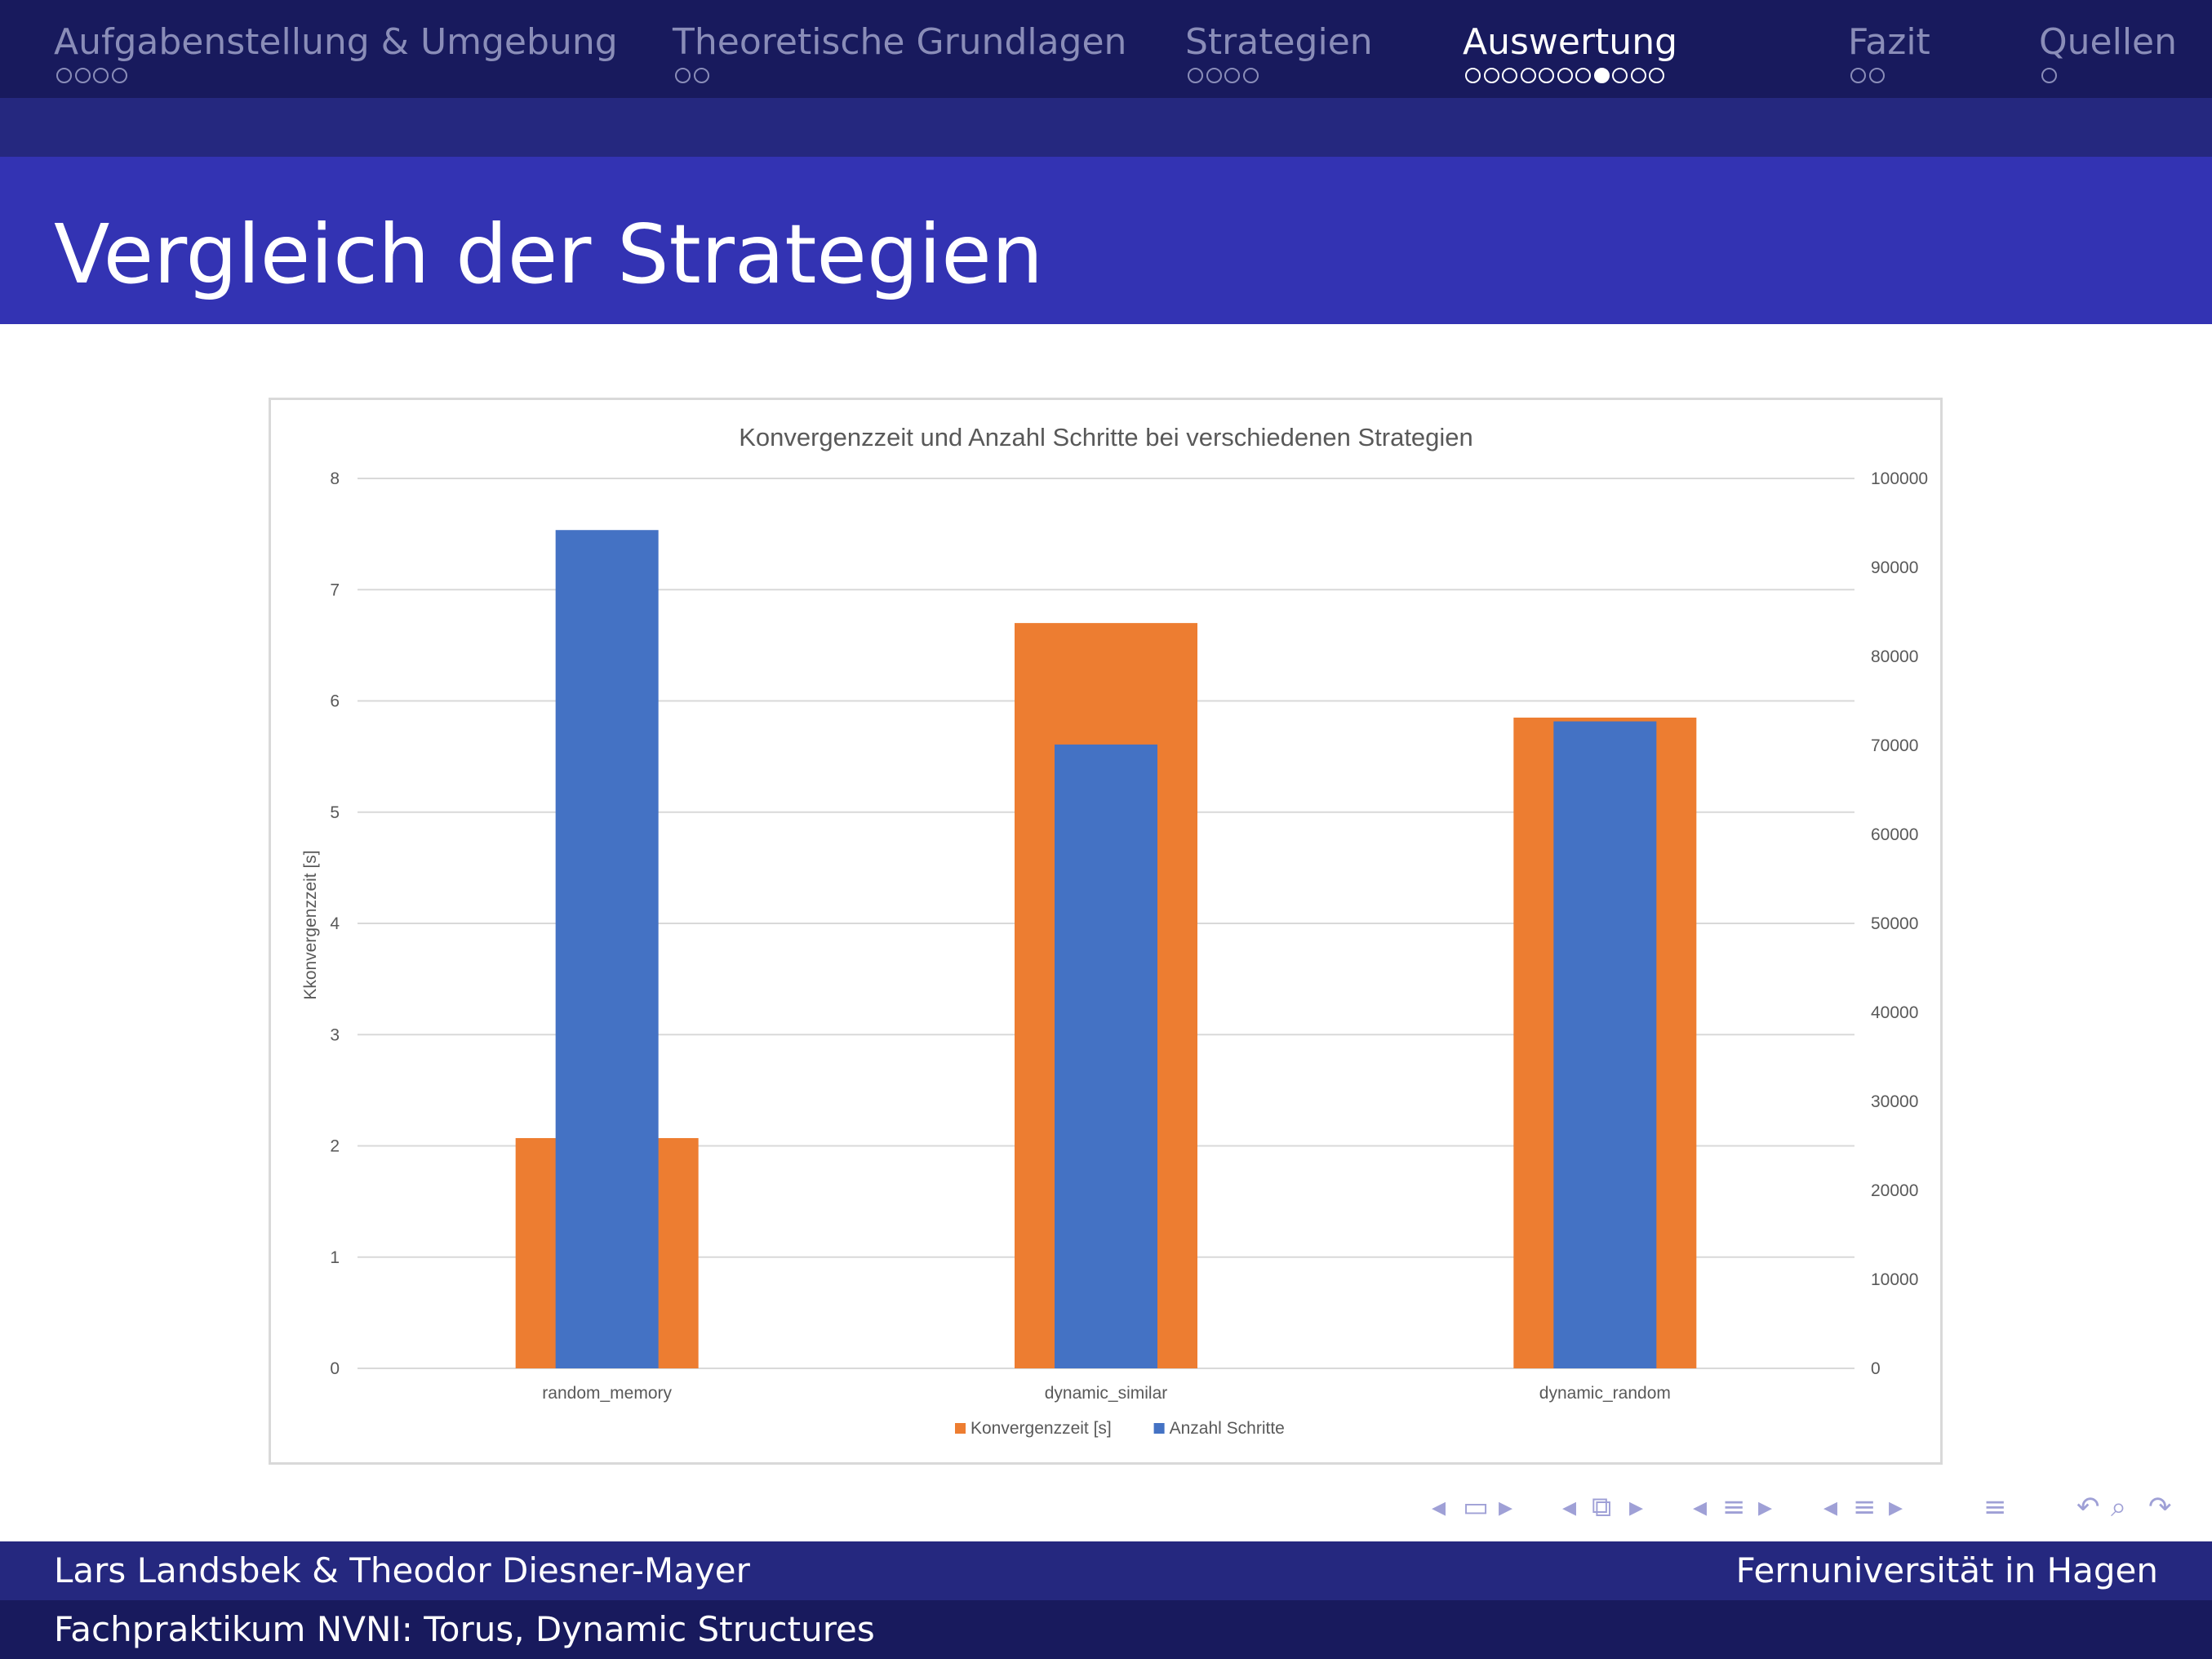 Image resolution: width=2212 pixels, height=1659 pixels. Describe the element at coordinates (1865, 1507) in the screenshot. I see `document-icon: ≡` at that location.